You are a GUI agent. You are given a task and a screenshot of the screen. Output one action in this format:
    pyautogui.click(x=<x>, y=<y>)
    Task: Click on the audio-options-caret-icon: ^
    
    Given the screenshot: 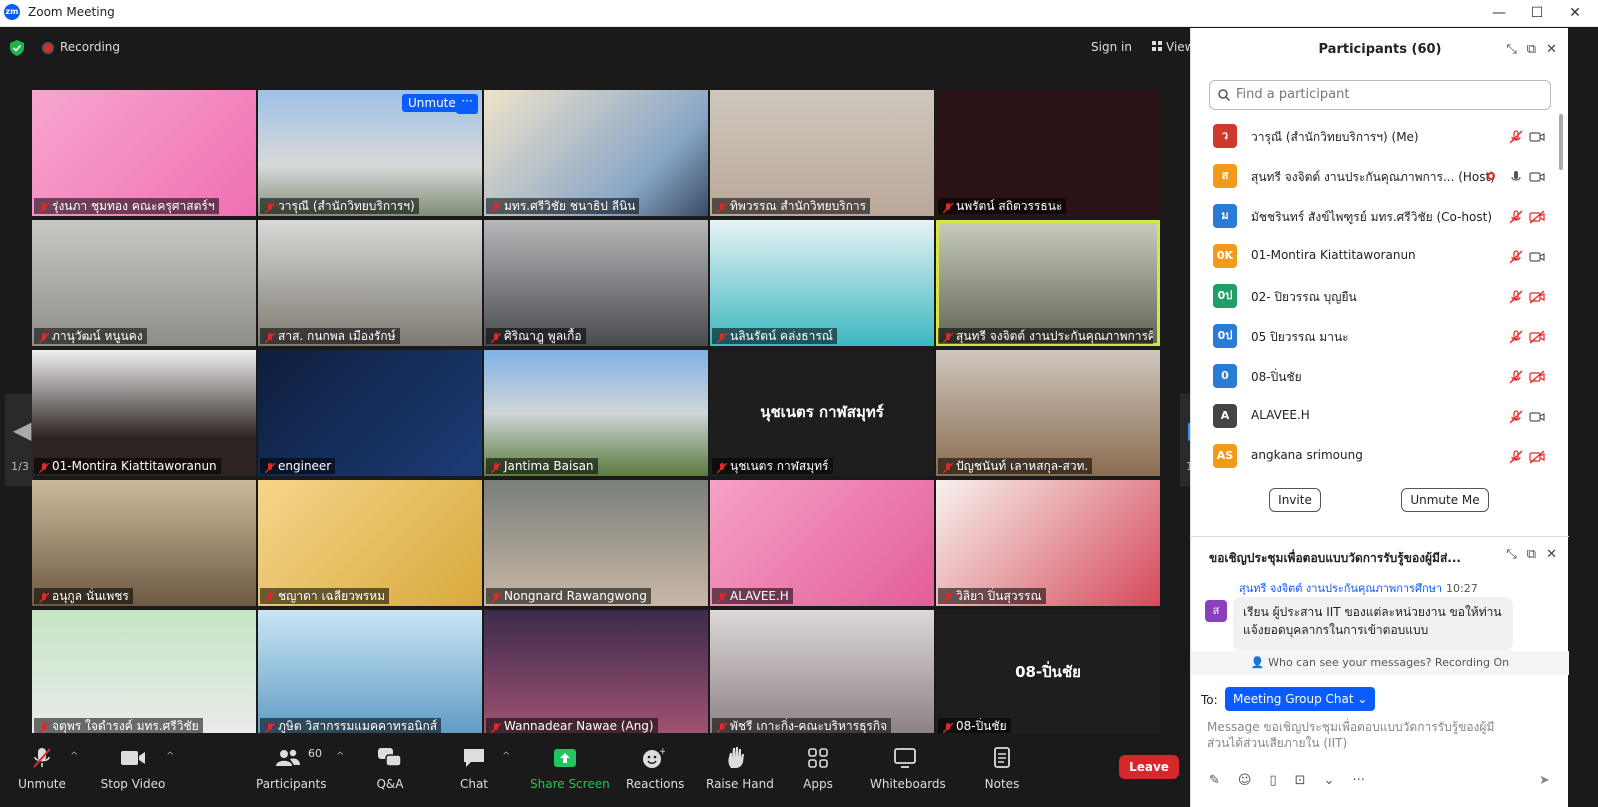 What is the action you would take?
    pyautogui.click(x=74, y=756)
    